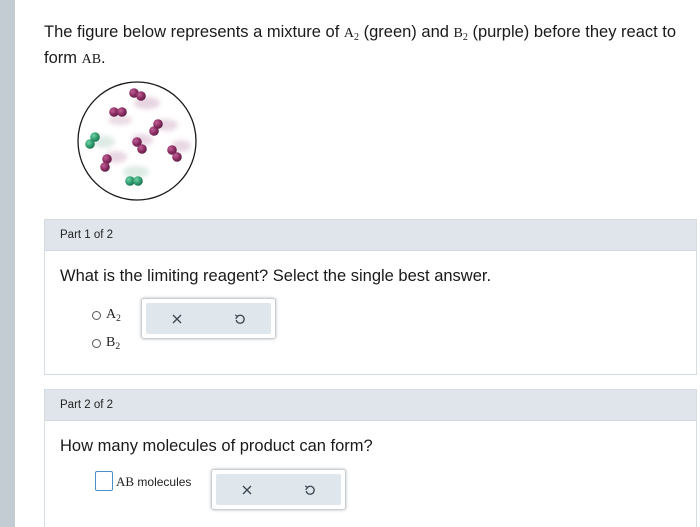 This screenshot has height=527, width=700. What do you see at coordinates (137, 141) in the screenshot?
I see `mixture-diagram` at bounding box center [137, 141].